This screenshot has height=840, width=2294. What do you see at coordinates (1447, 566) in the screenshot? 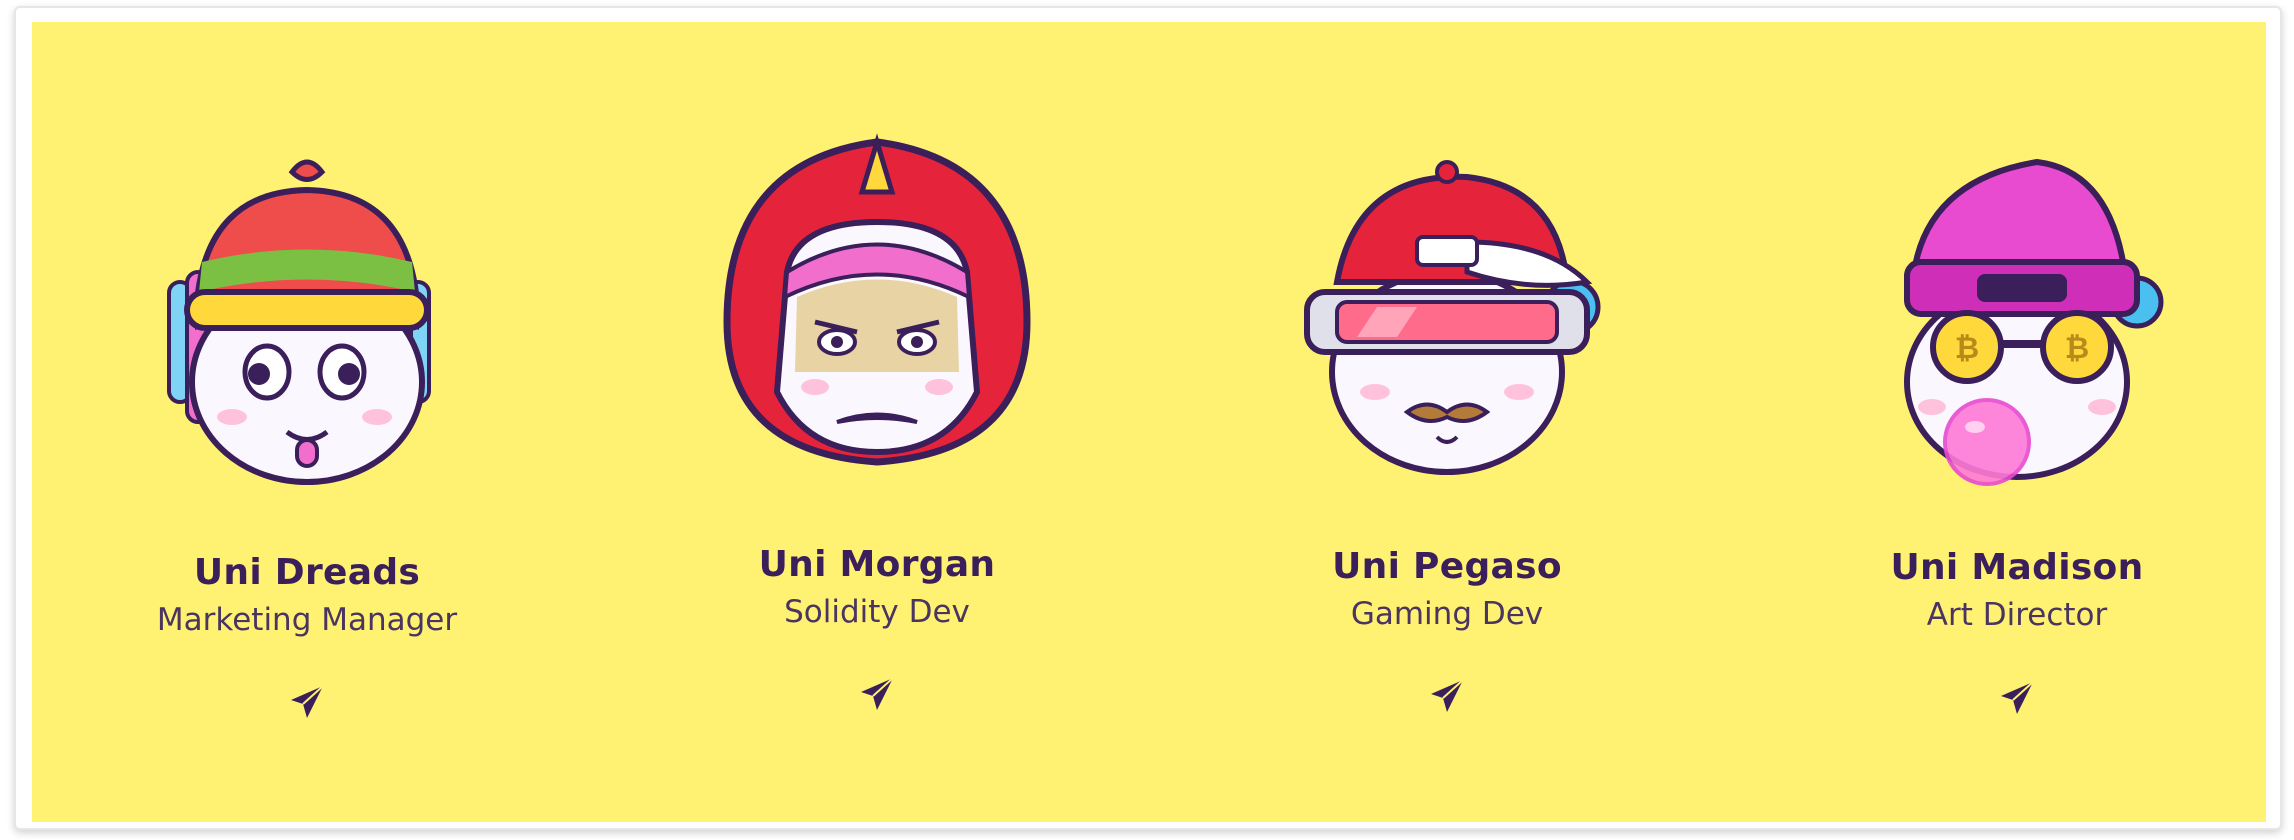
I see `member-name: Uni Pegaso` at bounding box center [1447, 566].